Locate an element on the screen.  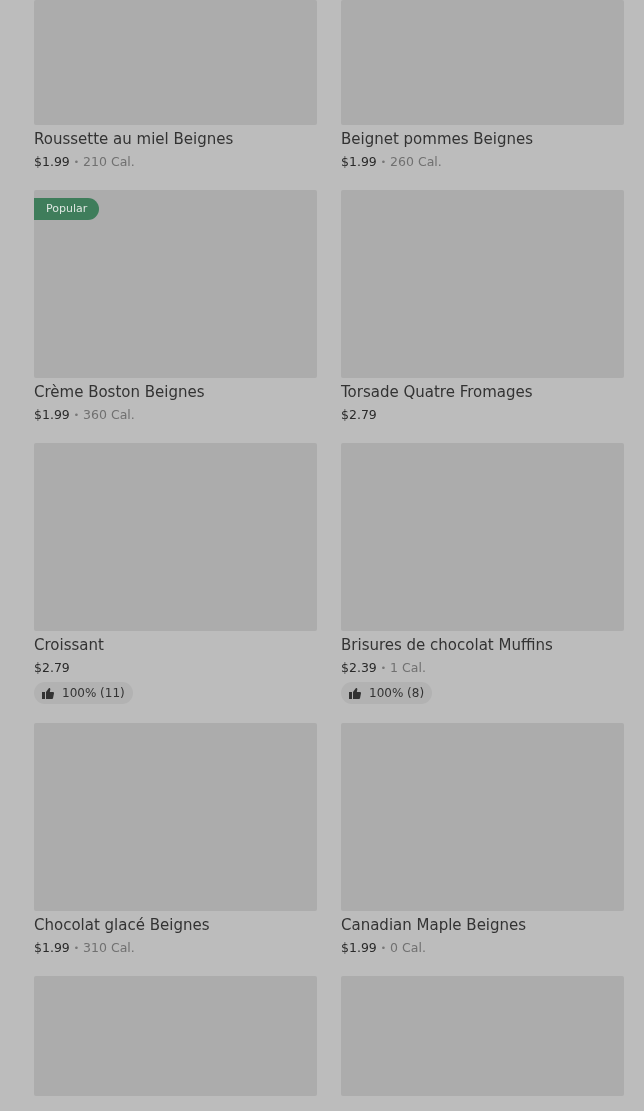
item-name: Croissant is located at coordinates (69, 645).